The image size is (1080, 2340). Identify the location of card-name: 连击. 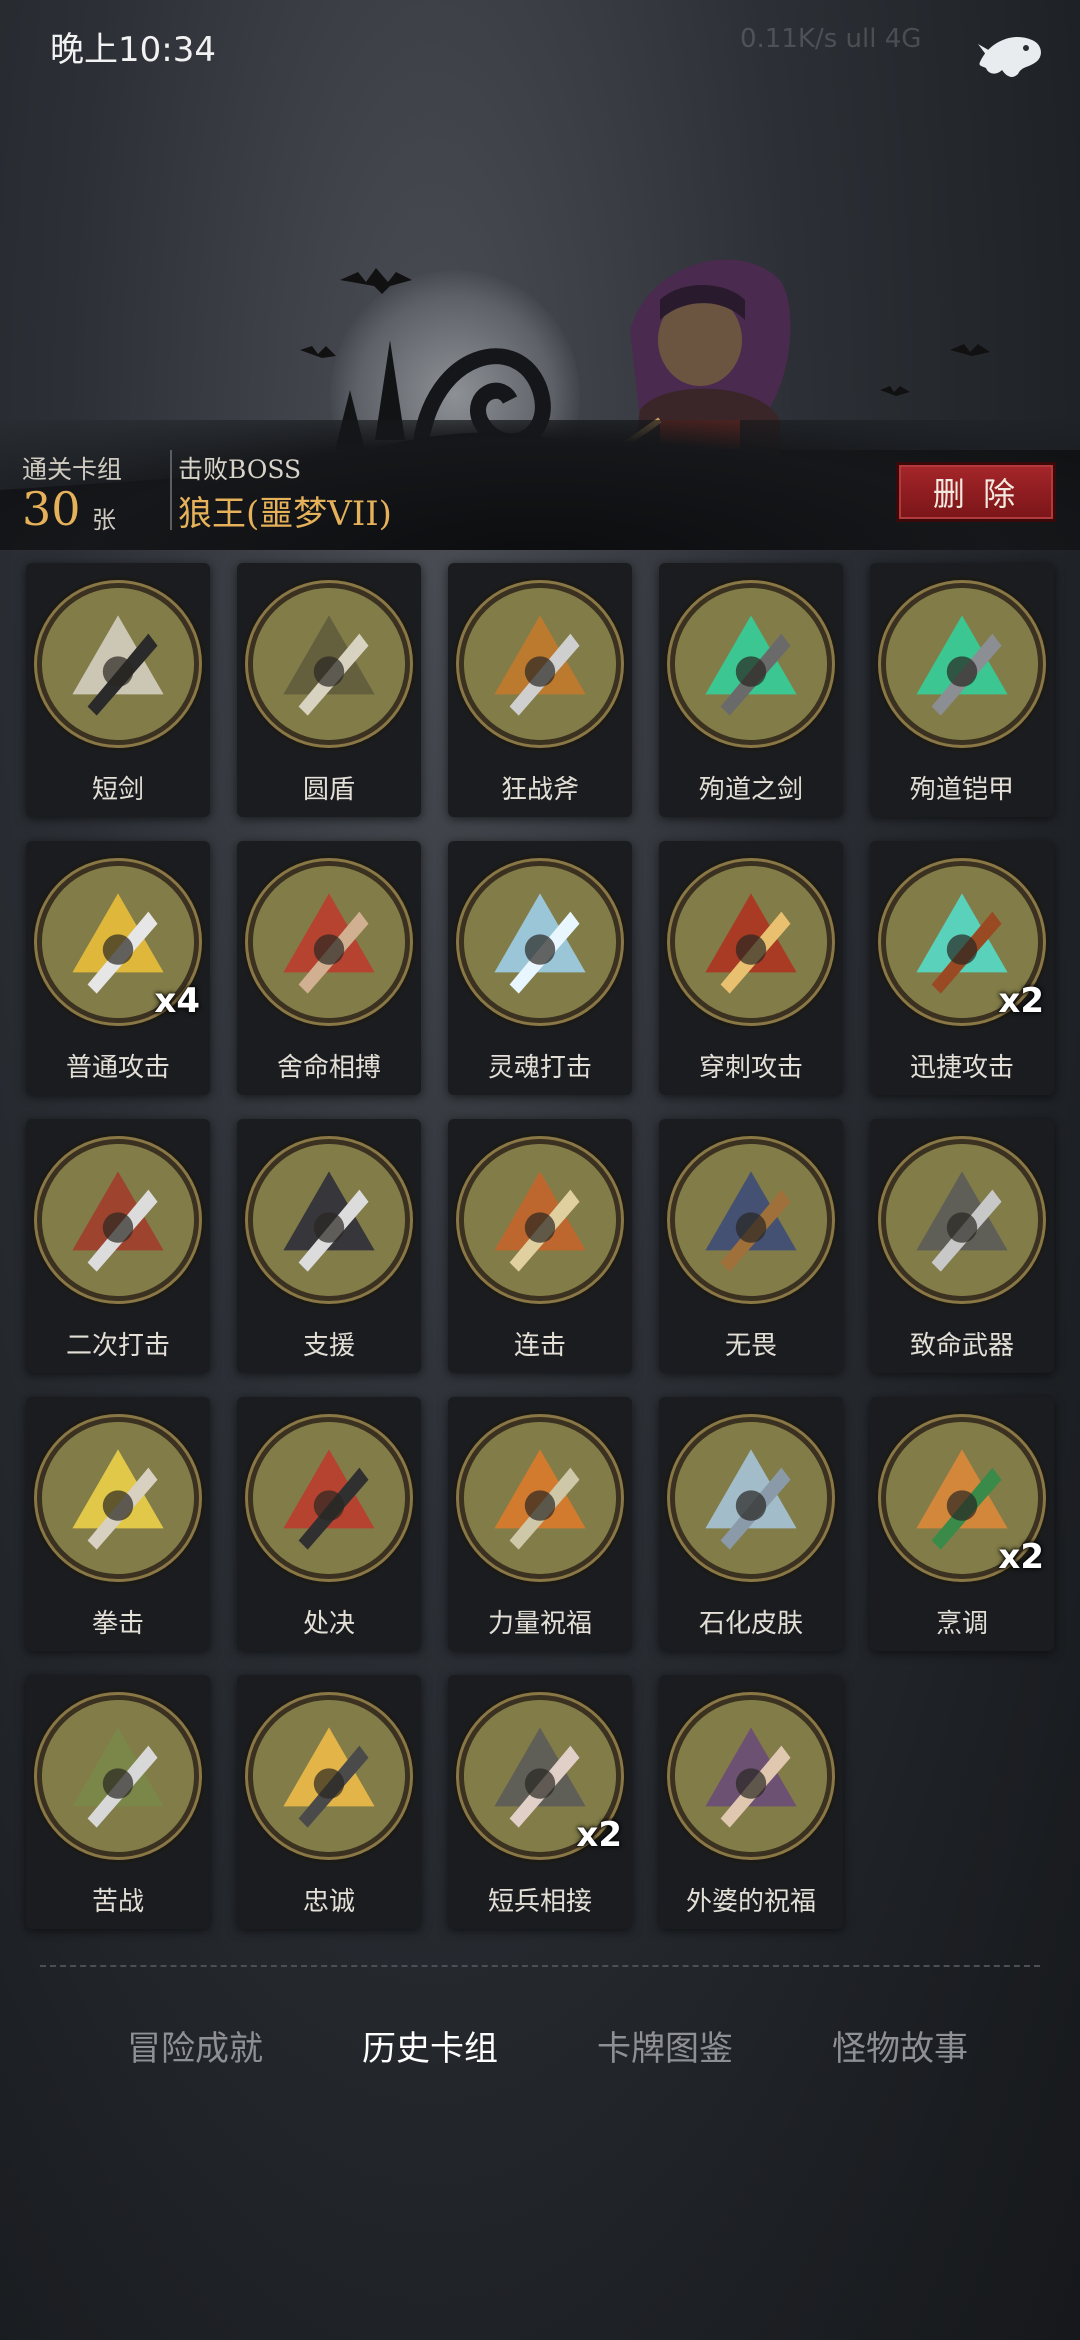
(539, 1346).